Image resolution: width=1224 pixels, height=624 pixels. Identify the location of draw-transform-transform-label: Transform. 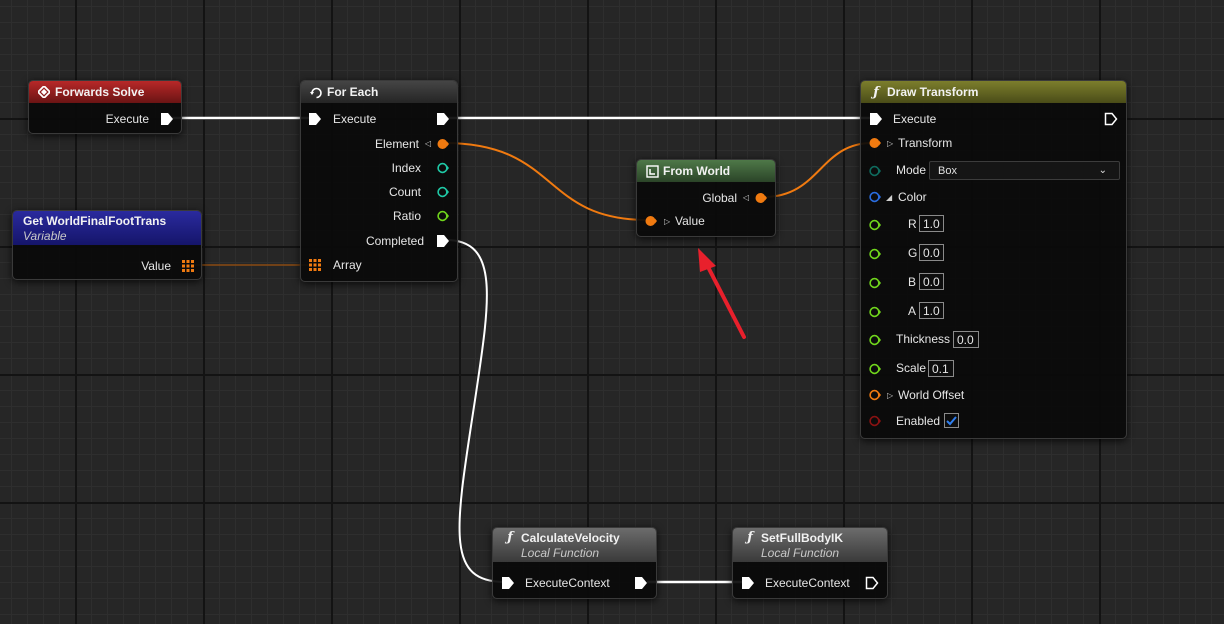
(925, 143).